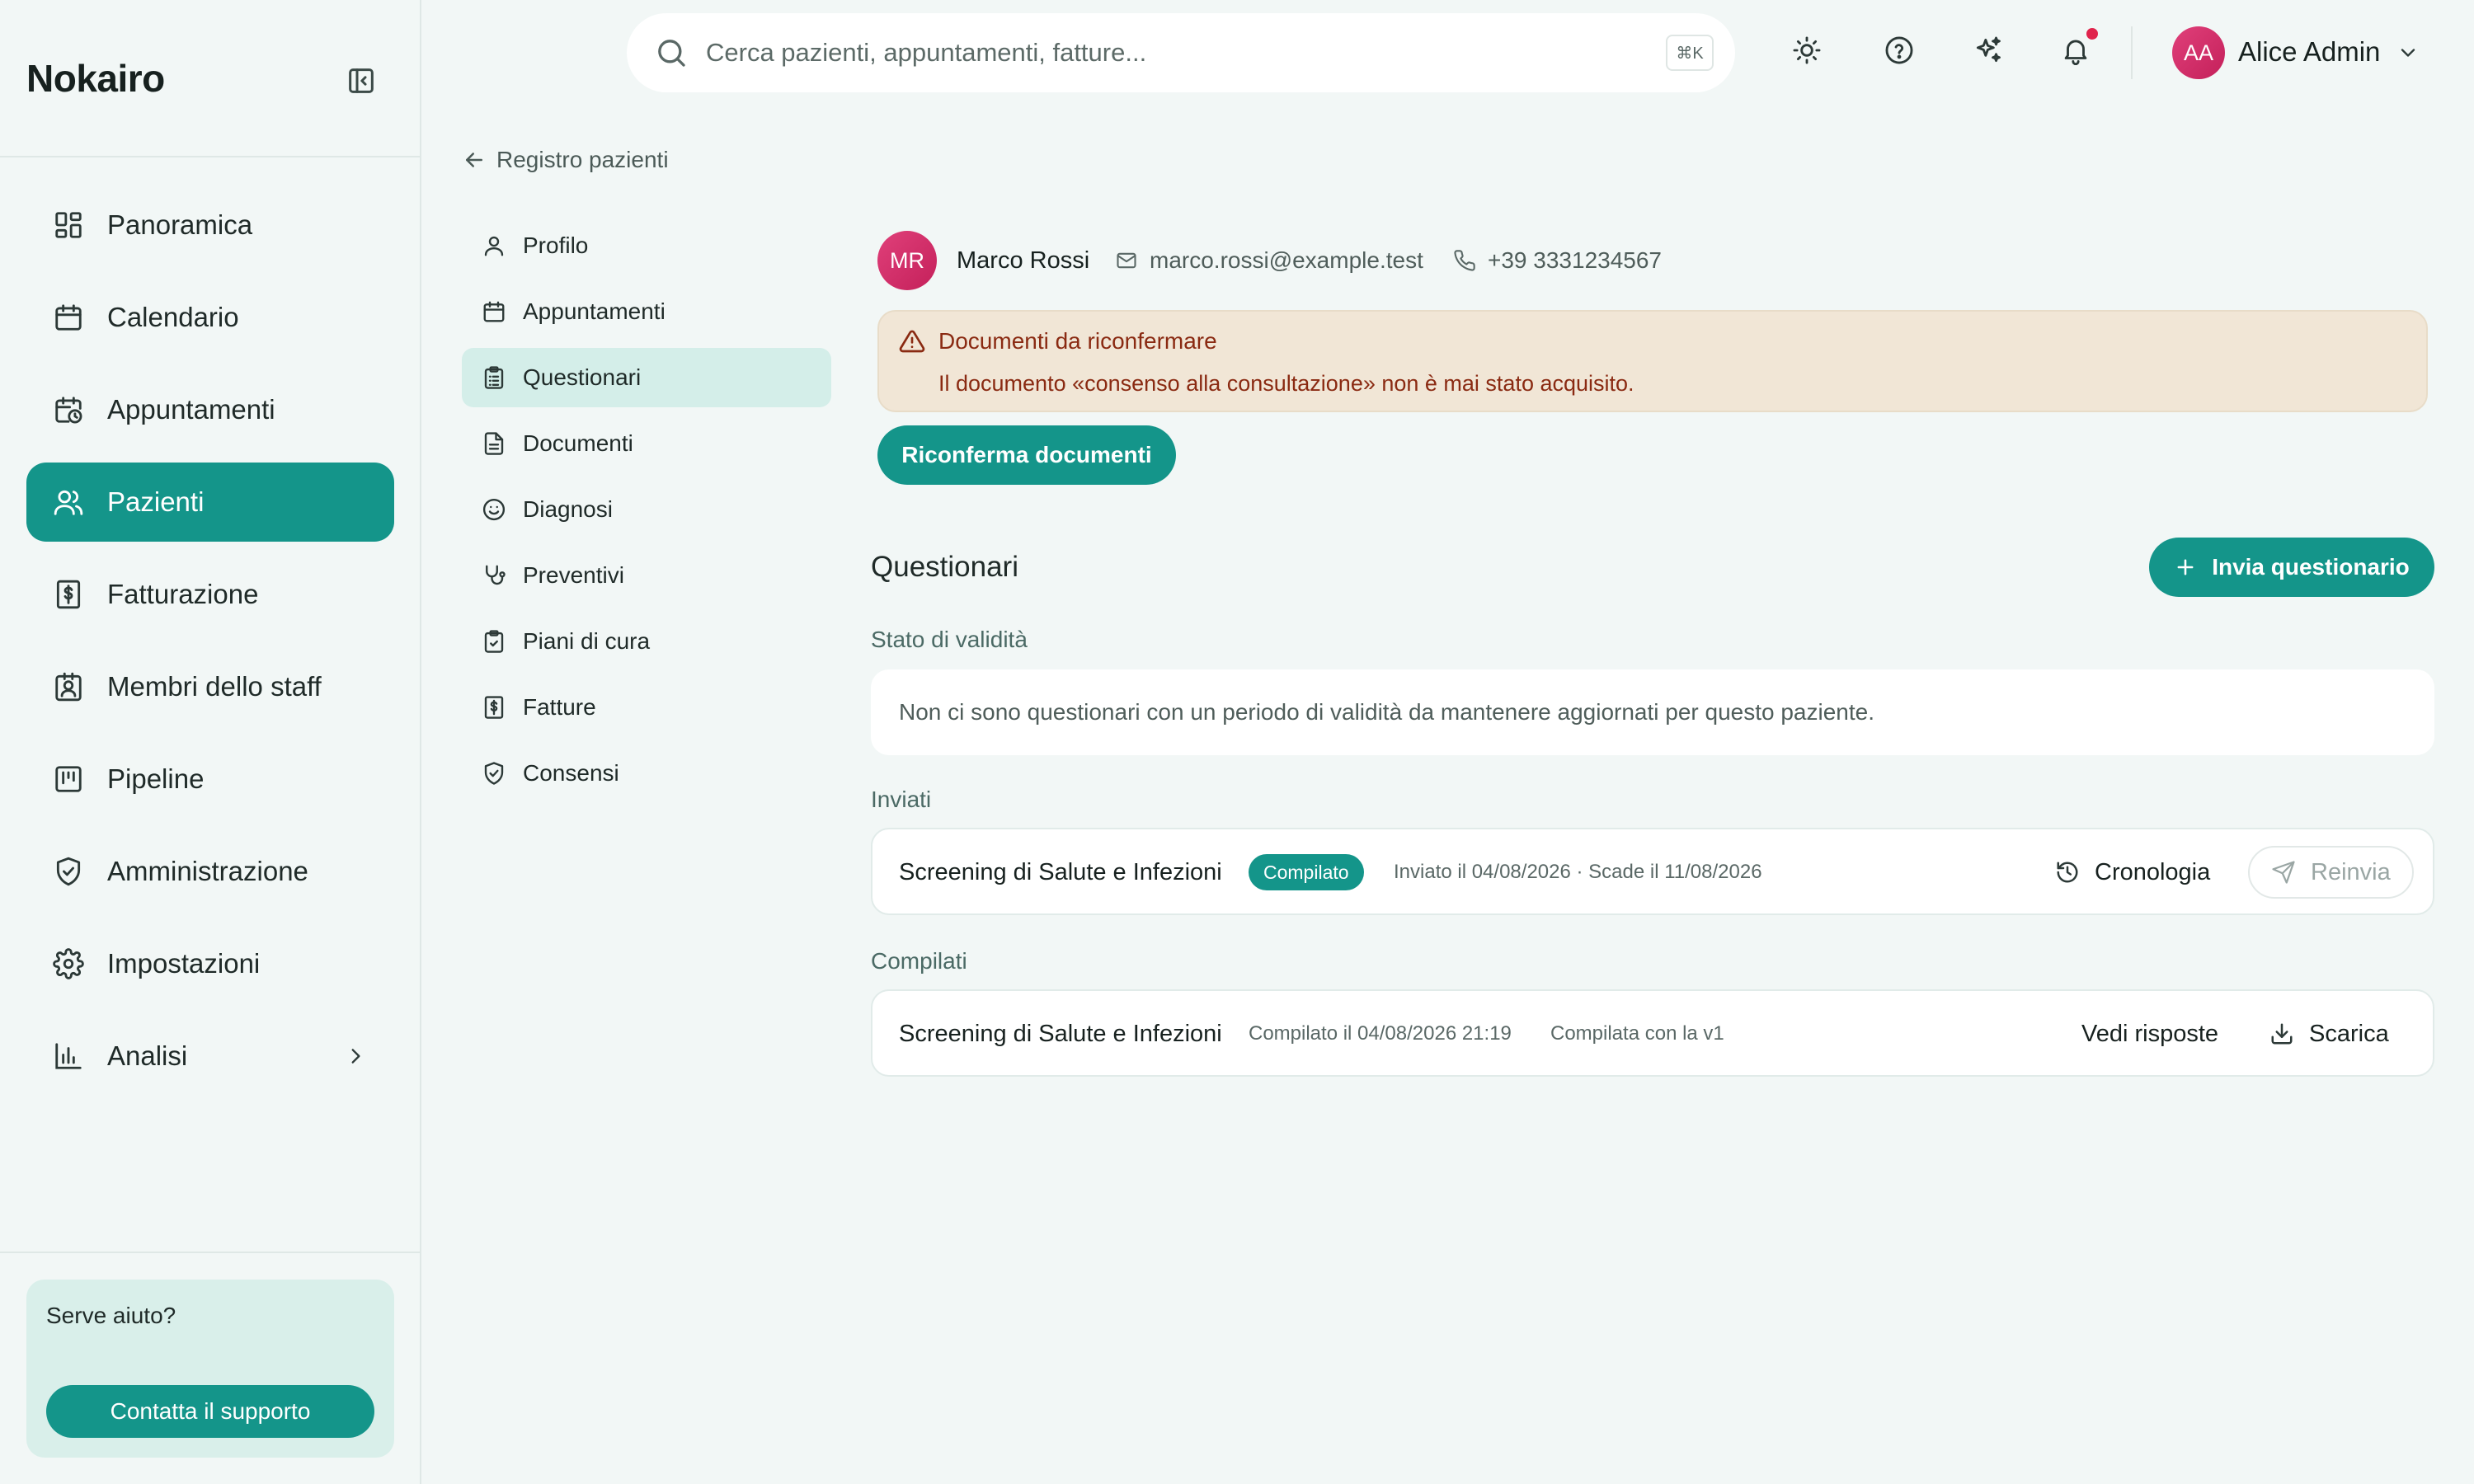  I want to click on calendar-icon, so click(494, 311).